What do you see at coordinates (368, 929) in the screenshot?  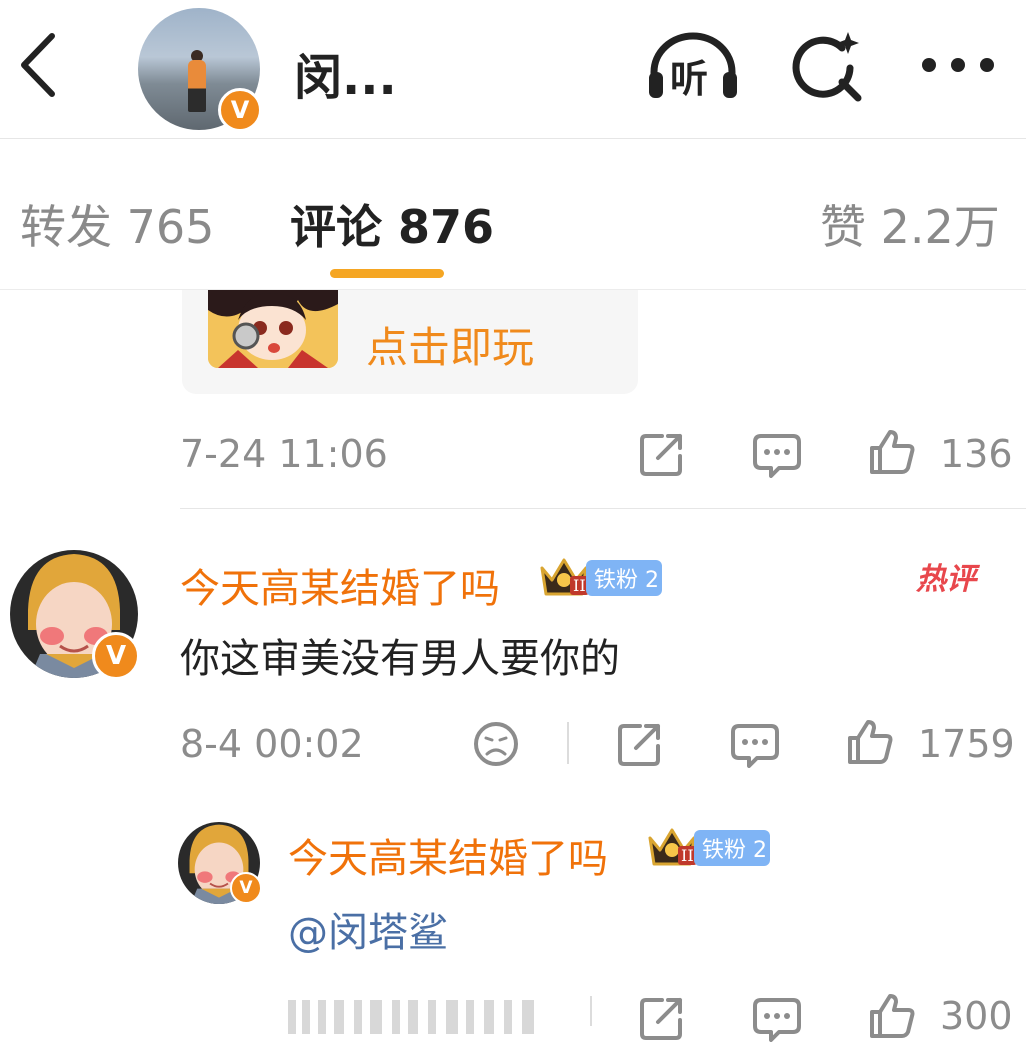 I see `reply-mention: @闵塔鲨` at bounding box center [368, 929].